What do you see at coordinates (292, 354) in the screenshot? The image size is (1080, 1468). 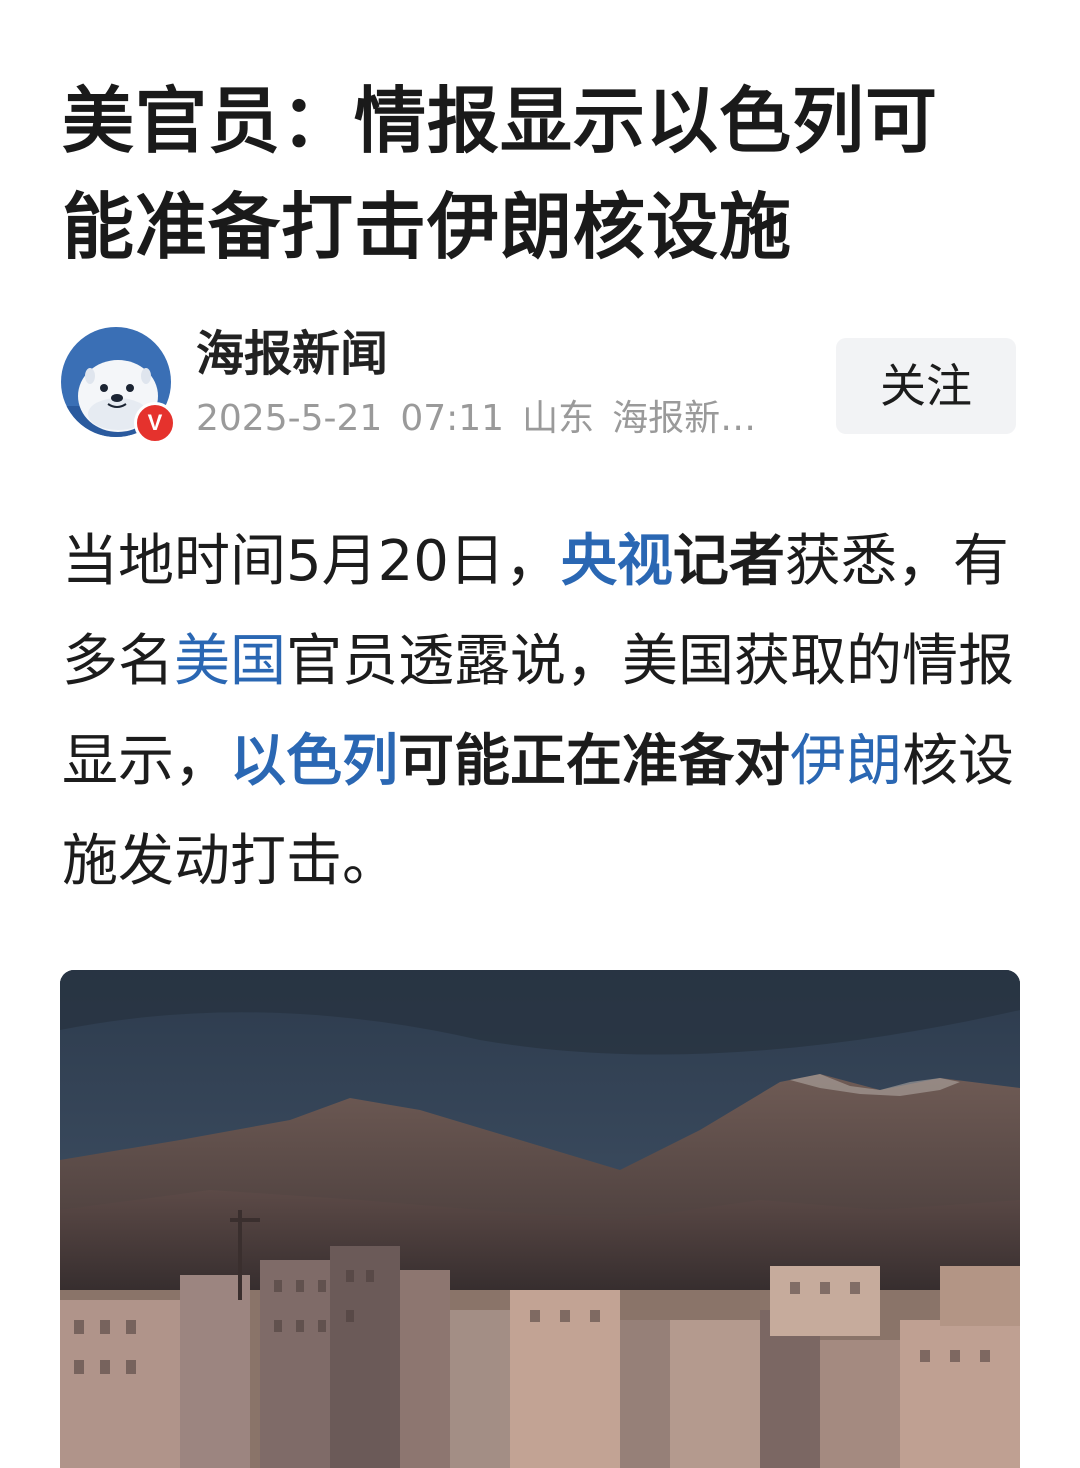 I see `author-name: 海报新闻` at bounding box center [292, 354].